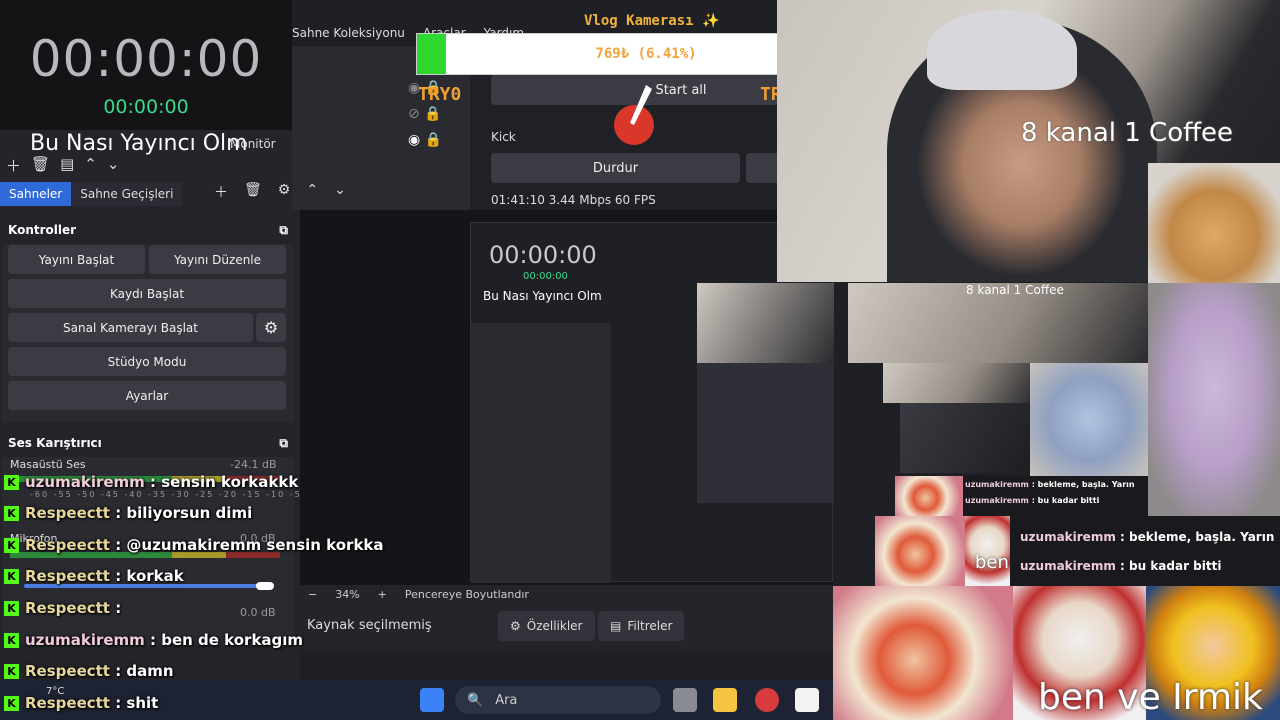 This screenshot has height=720, width=1280. I want to click on overlay-title: Bu Nası Yayıncı Olm, so click(139, 143).